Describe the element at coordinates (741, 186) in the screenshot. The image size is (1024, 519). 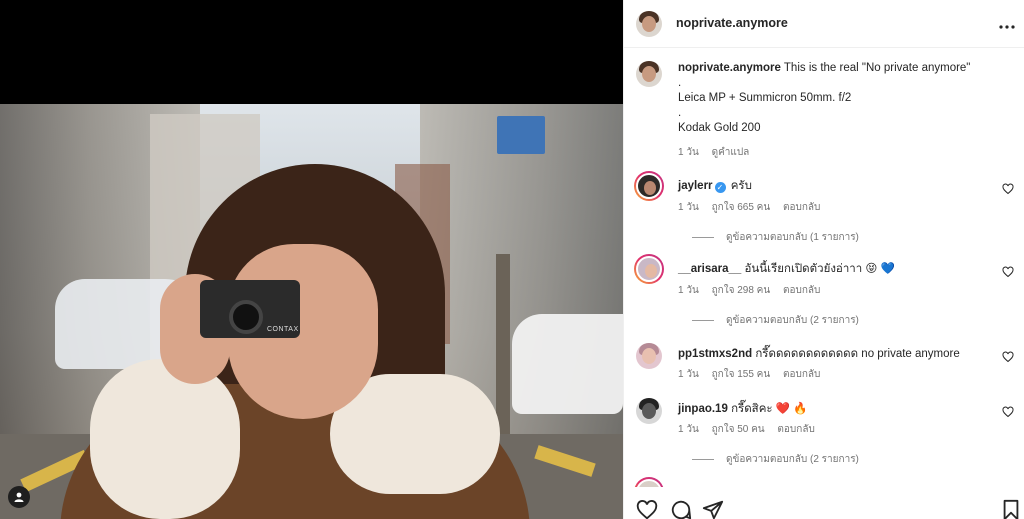
I see `comment-text: ครับ` at that location.